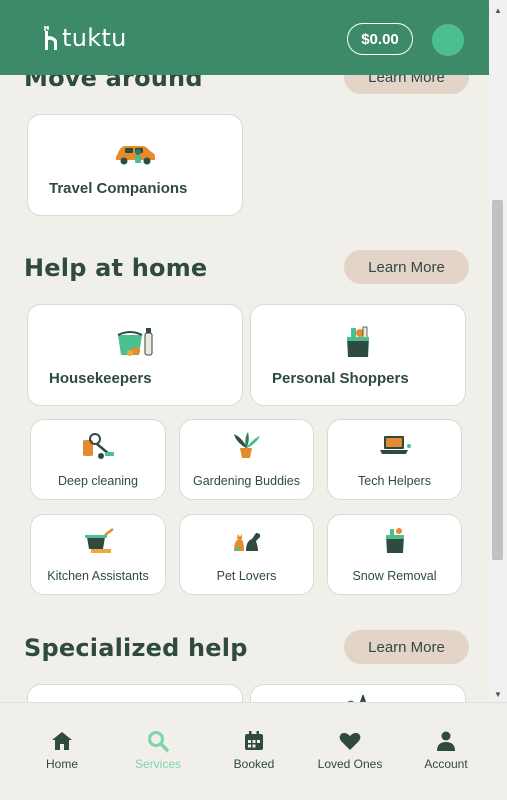  I want to click on logo-text: tuktu, so click(94, 38).